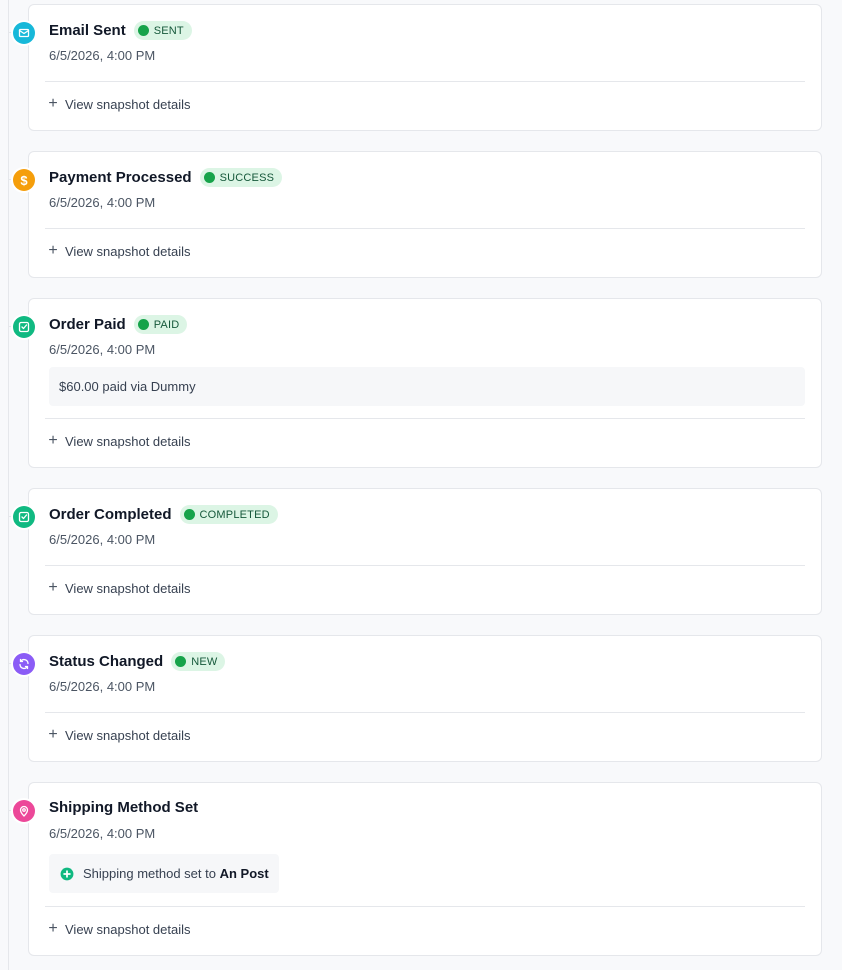 The width and height of the screenshot is (842, 970). I want to click on event-note: $60.00 paid via Dummy, so click(427, 386).